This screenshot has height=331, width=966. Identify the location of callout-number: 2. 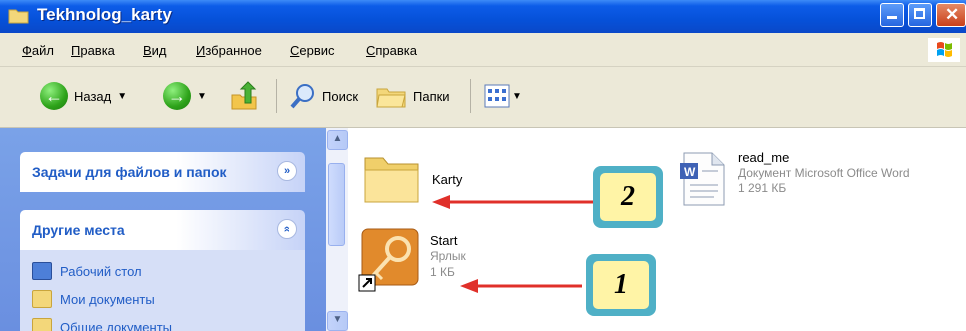
(628, 197).